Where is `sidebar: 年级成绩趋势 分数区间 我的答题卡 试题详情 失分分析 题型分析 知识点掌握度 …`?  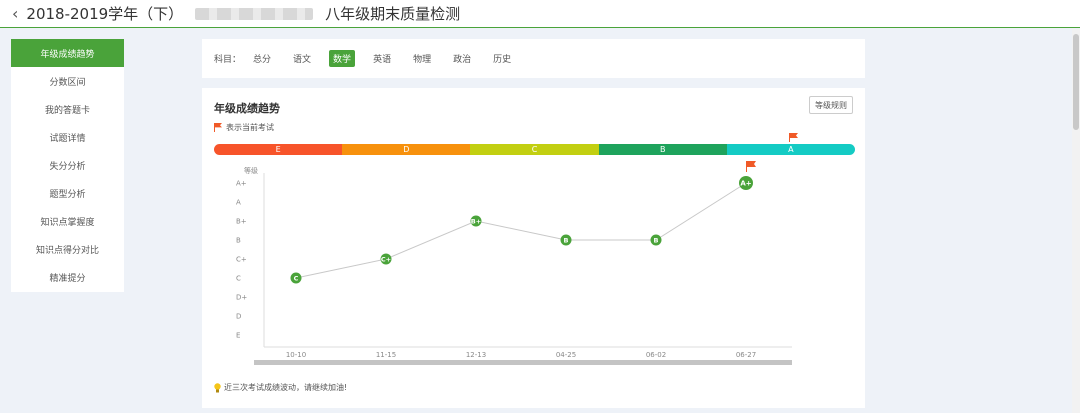
sidebar: 年级成绩趋势 分数区间 我的答题卡 试题详情 失分分析 题型分析 知识点掌握度 … is located at coordinates (67, 165).